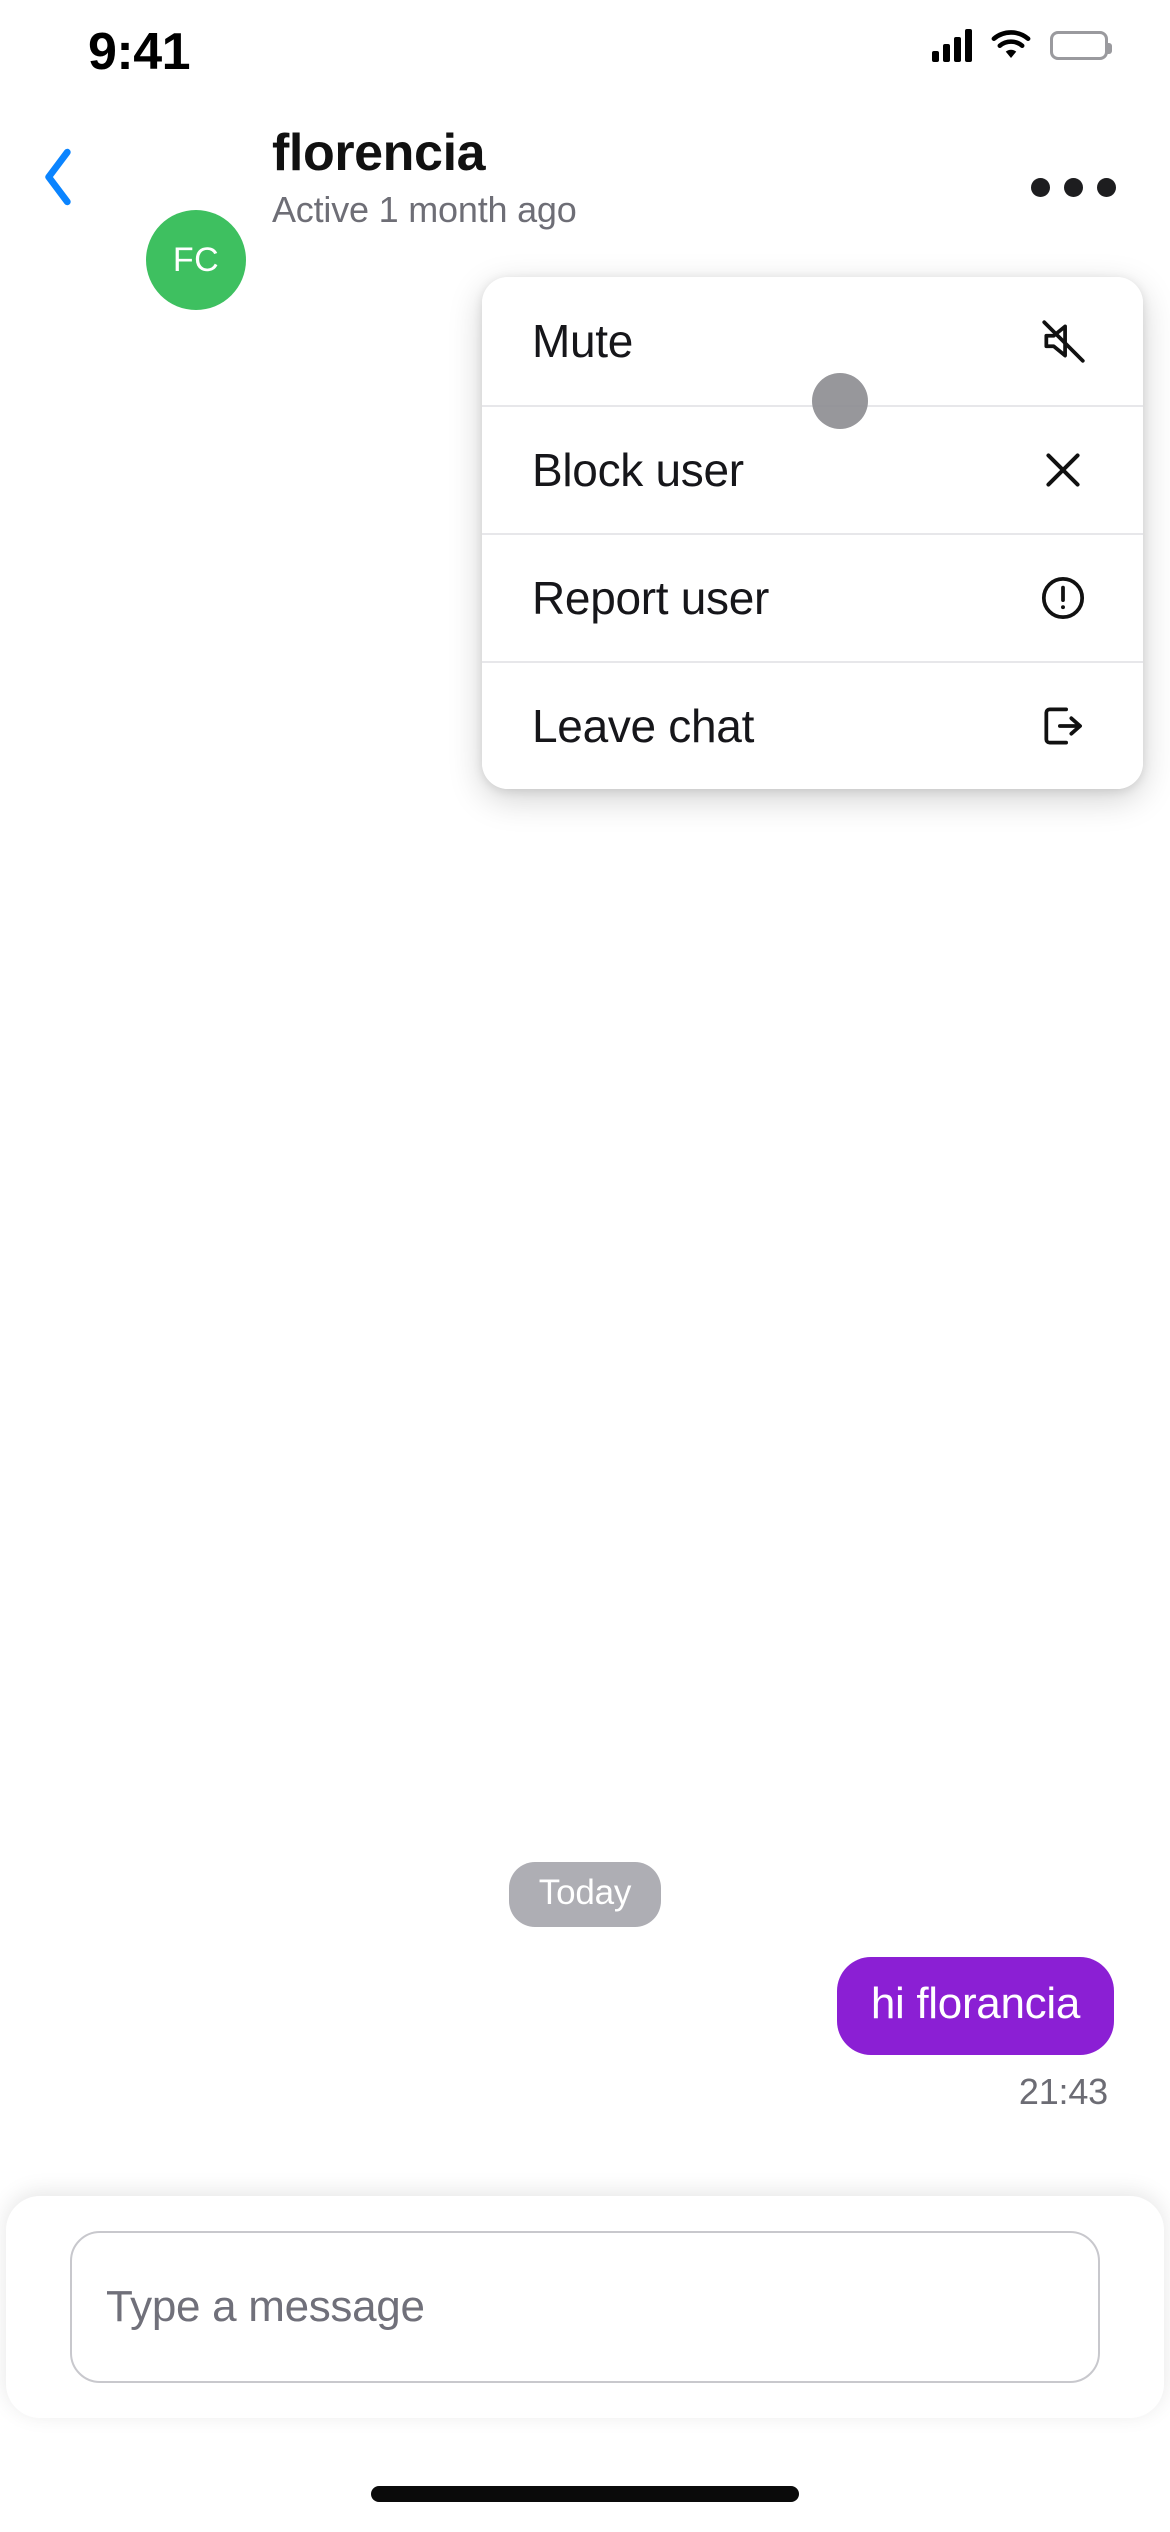 The image size is (1170, 2532). I want to click on menu-item-report-user: Report user, so click(812, 597).